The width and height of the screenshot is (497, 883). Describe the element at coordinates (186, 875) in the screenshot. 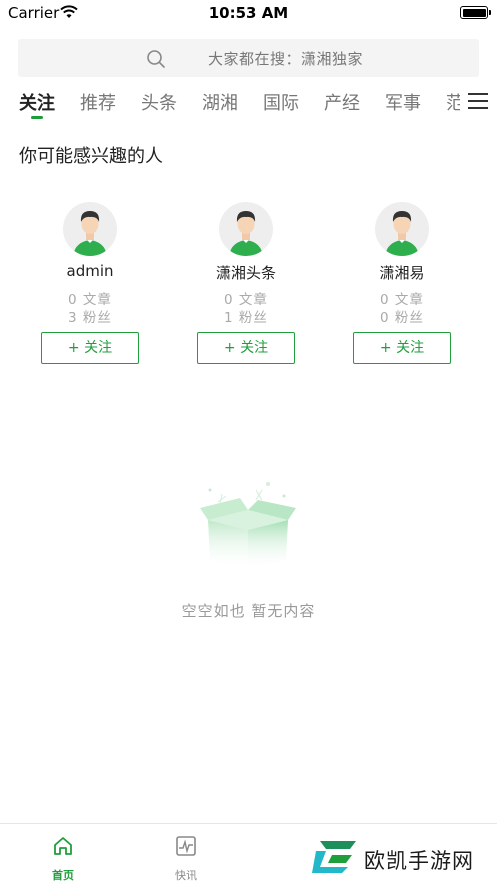

I see `nav-flash-news-label: 快讯` at that location.